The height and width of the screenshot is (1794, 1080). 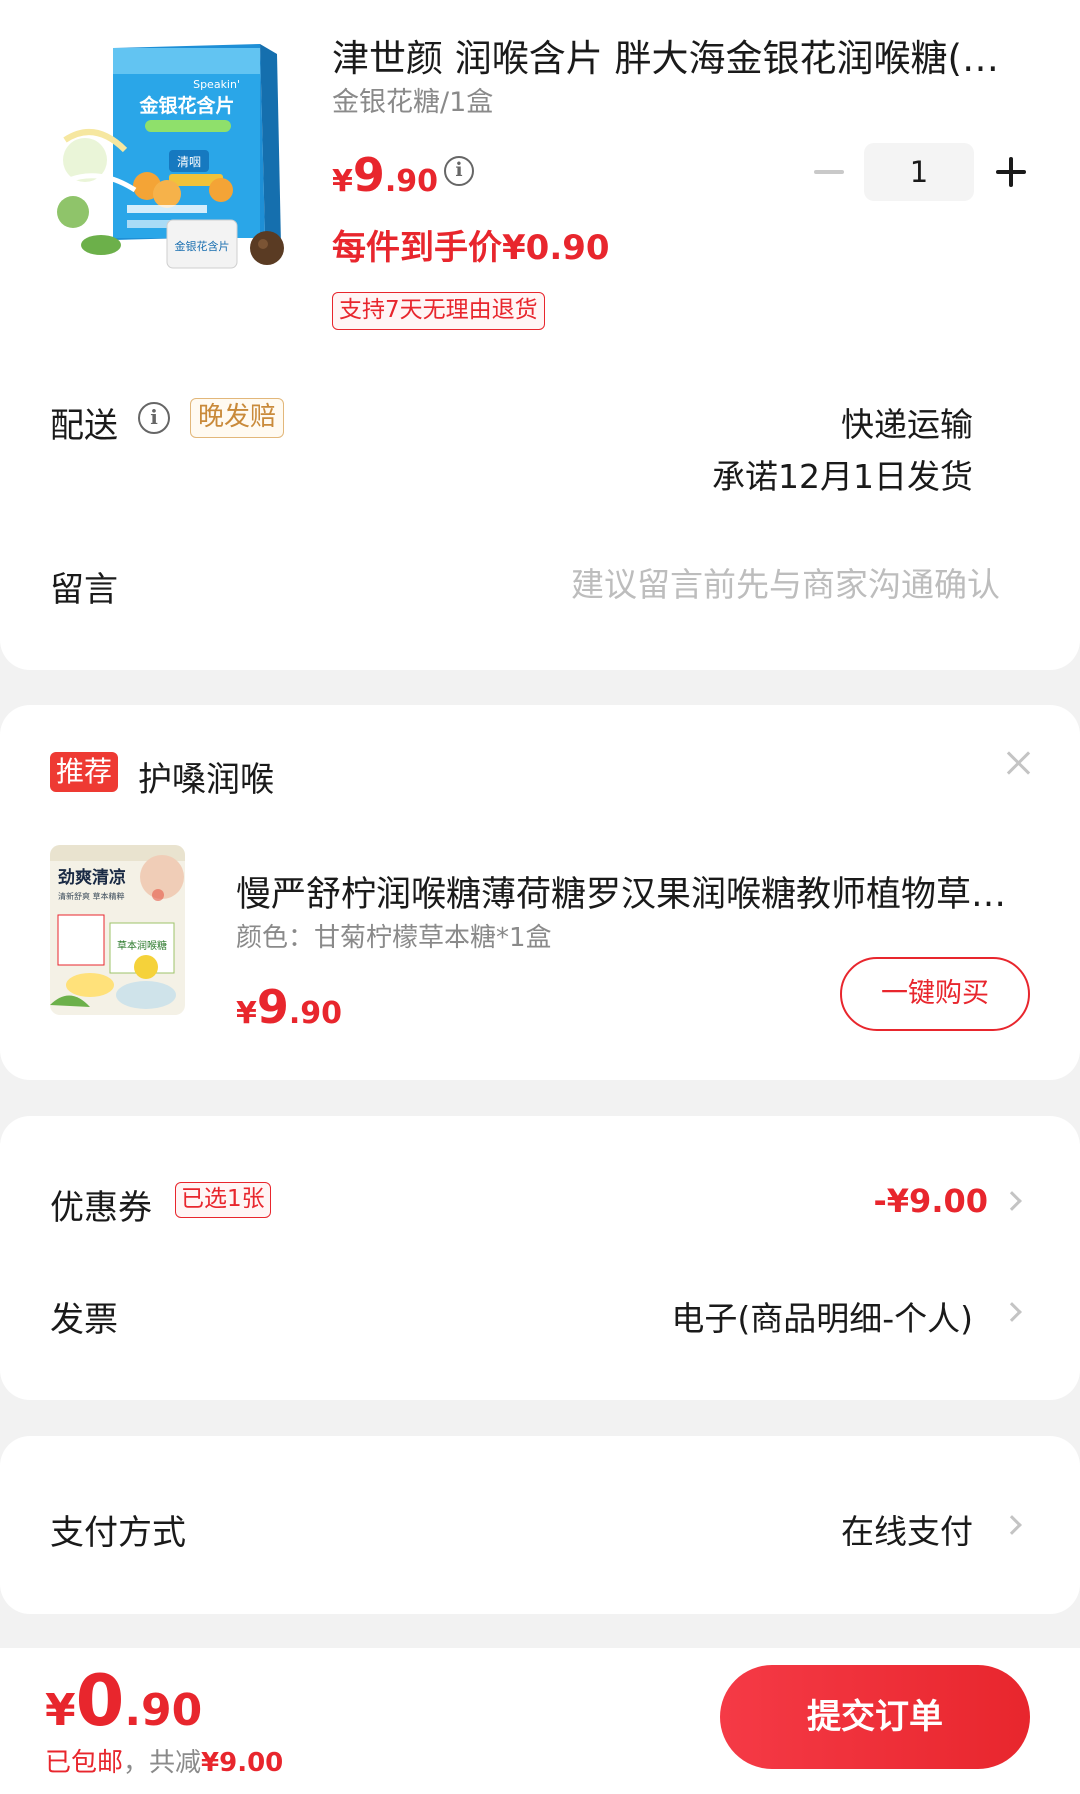 I want to click on recommend-title: 护嗓润喉, so click(x=206, y=780).